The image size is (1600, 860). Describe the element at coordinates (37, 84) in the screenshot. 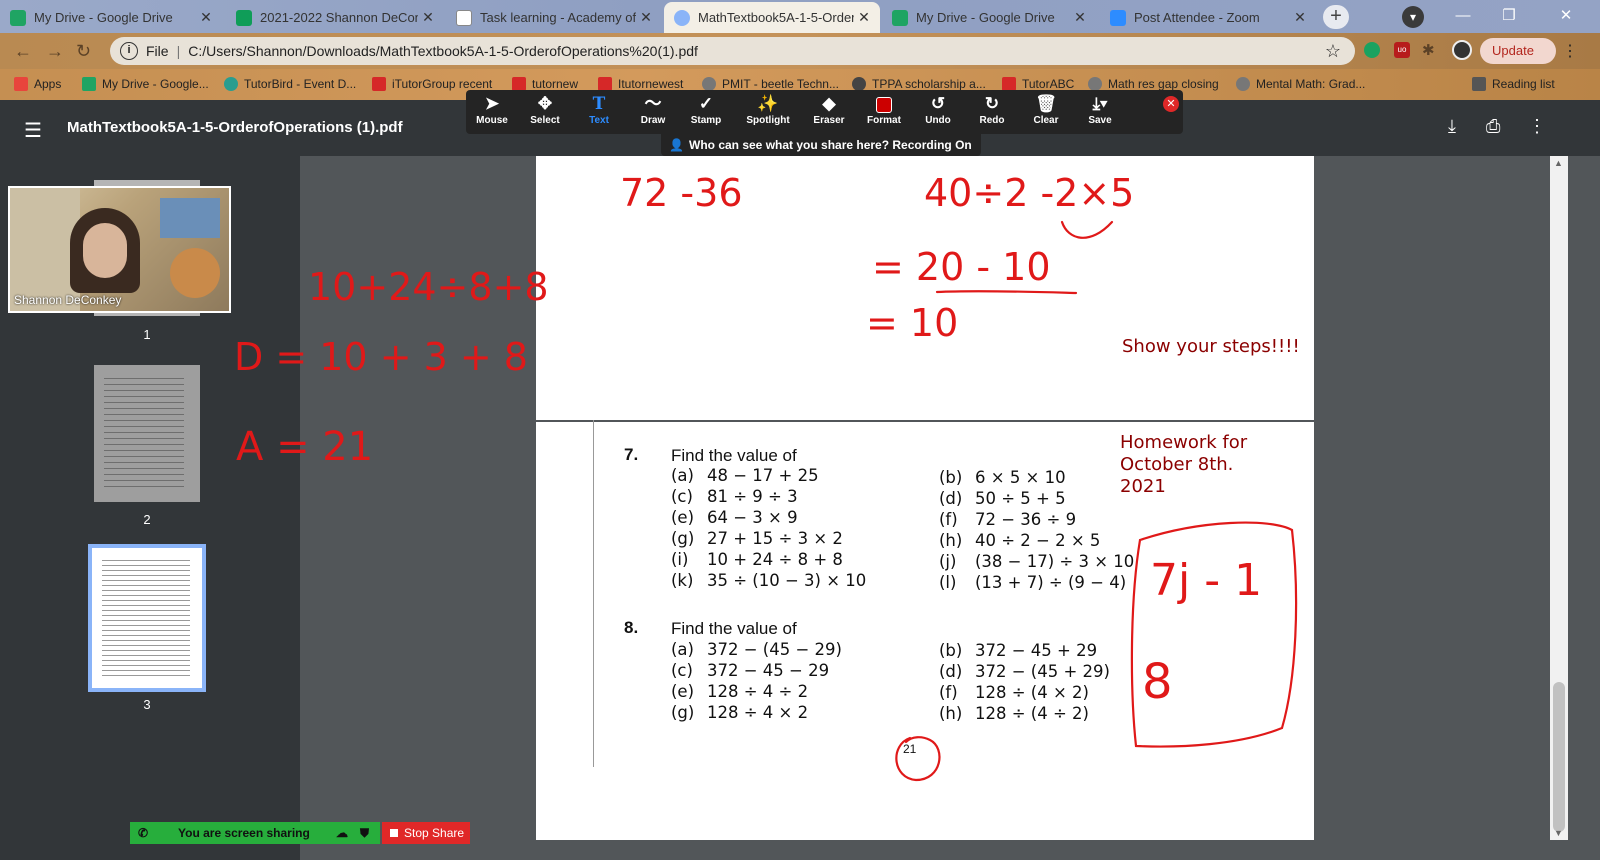

I see `bookmark-apps: Apps` at that location.